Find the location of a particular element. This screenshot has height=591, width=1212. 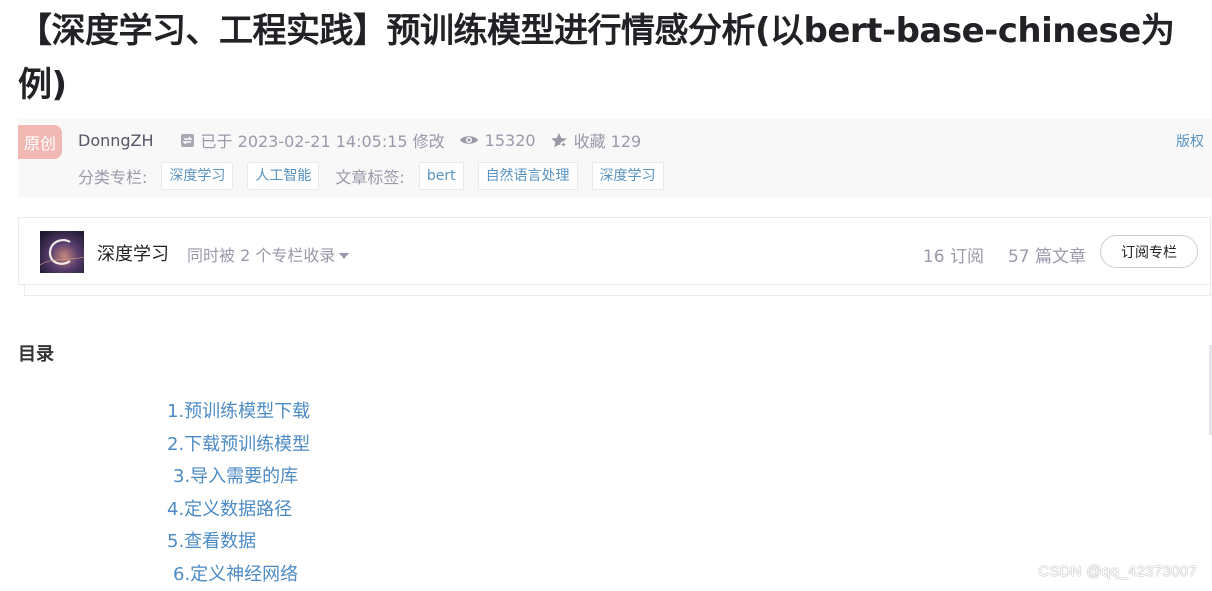

category-tag: 深度学习 is located at coordinates (197, 176).